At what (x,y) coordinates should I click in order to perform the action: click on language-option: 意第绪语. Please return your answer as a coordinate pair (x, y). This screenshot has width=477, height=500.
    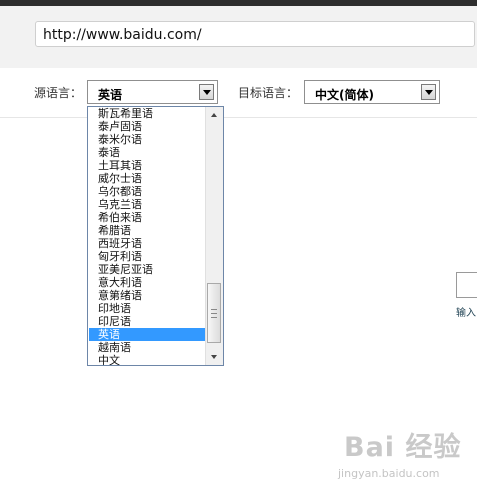
    Looking at the image, I should click on (147, 295).